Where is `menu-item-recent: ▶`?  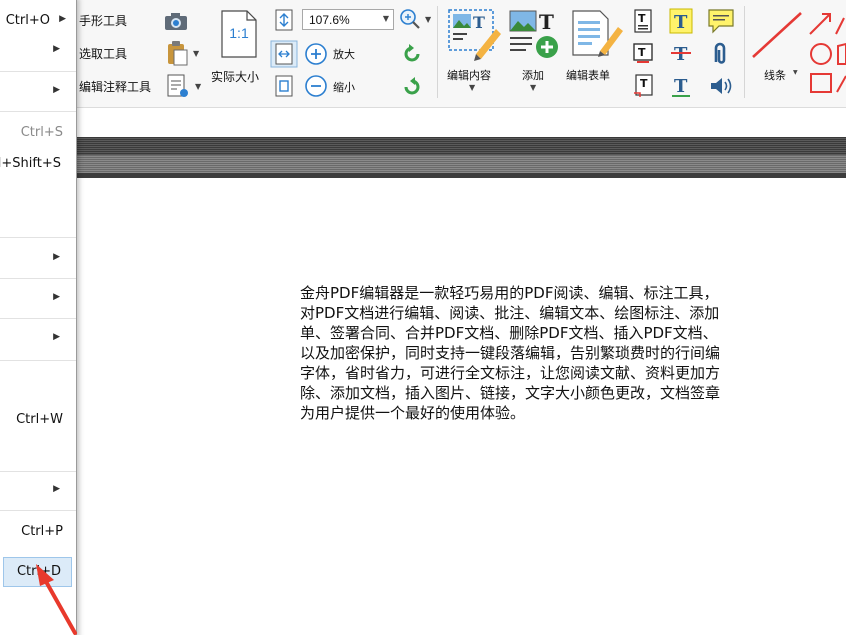 menu-item-recent: ▶ is located at coordinates (38, 51).